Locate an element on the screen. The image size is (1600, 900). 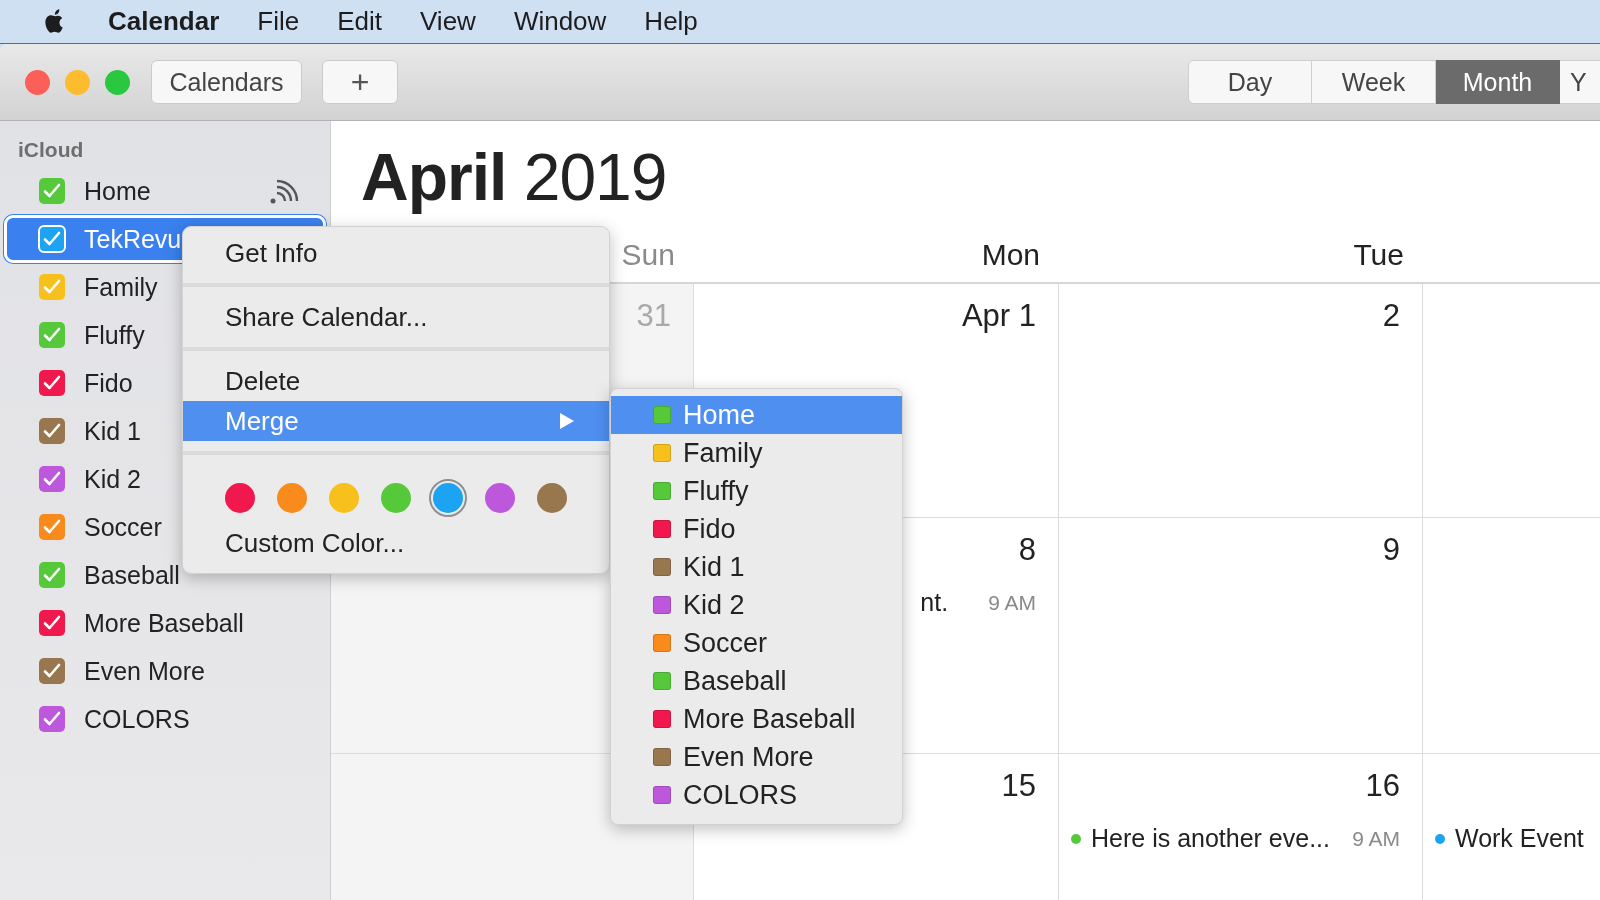
weekday-header: Sun is located at coordinates (648, 254).